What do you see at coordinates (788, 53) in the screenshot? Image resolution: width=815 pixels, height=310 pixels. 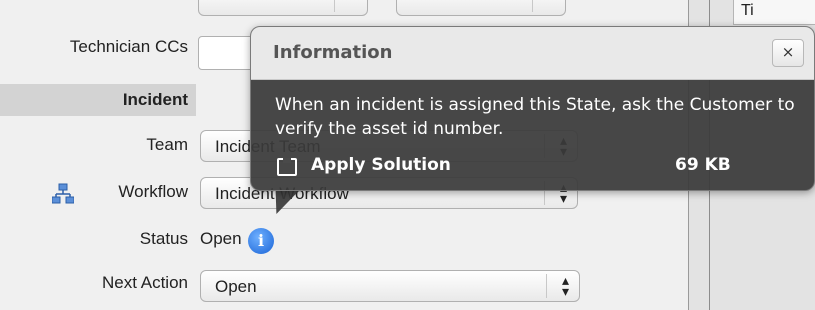 I see `close-icon: ×` at bounding box center [788, 53].